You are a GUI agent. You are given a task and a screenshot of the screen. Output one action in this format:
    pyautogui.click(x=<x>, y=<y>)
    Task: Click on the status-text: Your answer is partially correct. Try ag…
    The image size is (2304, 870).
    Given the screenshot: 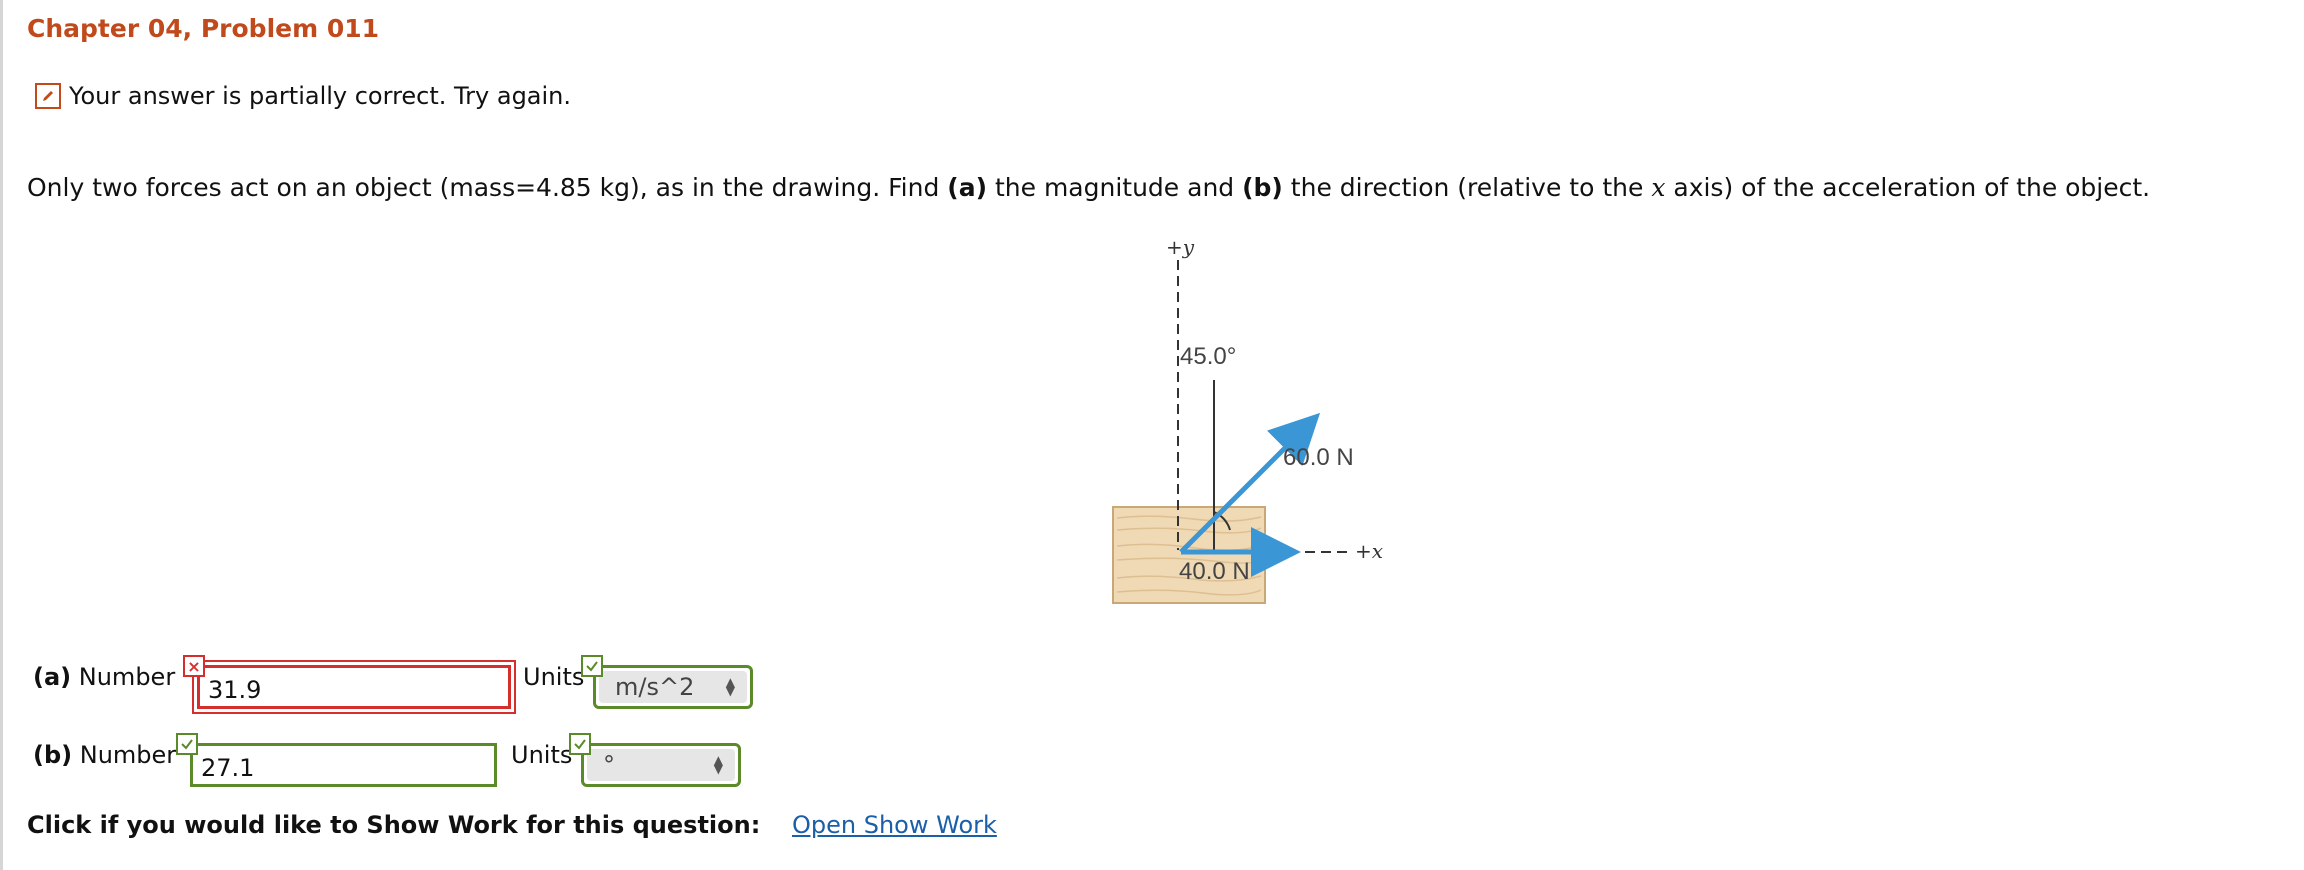 What is the action you would take?
    pyautogui.click(x=320, y=96)
    